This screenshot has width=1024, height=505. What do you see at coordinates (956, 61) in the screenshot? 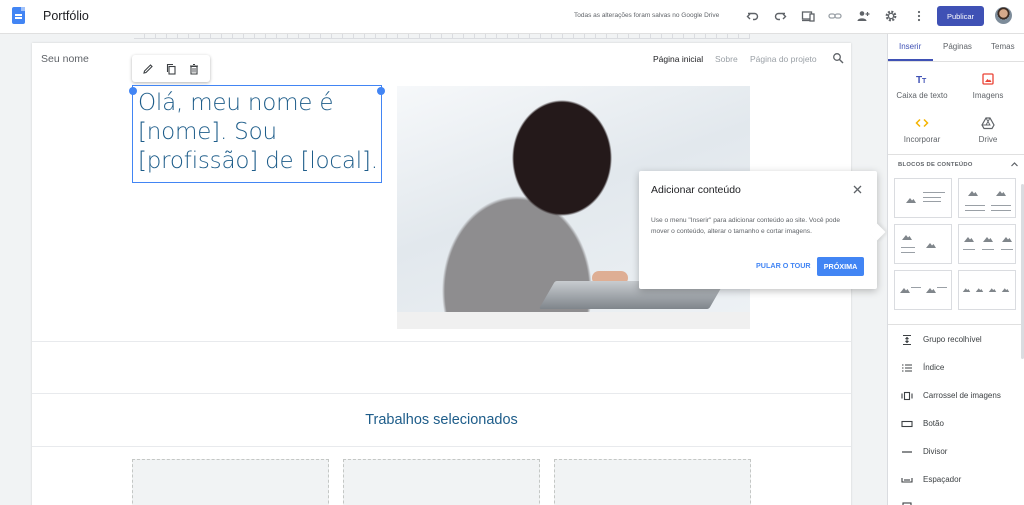
I see `tab-border` at bounding box center [956, 61].